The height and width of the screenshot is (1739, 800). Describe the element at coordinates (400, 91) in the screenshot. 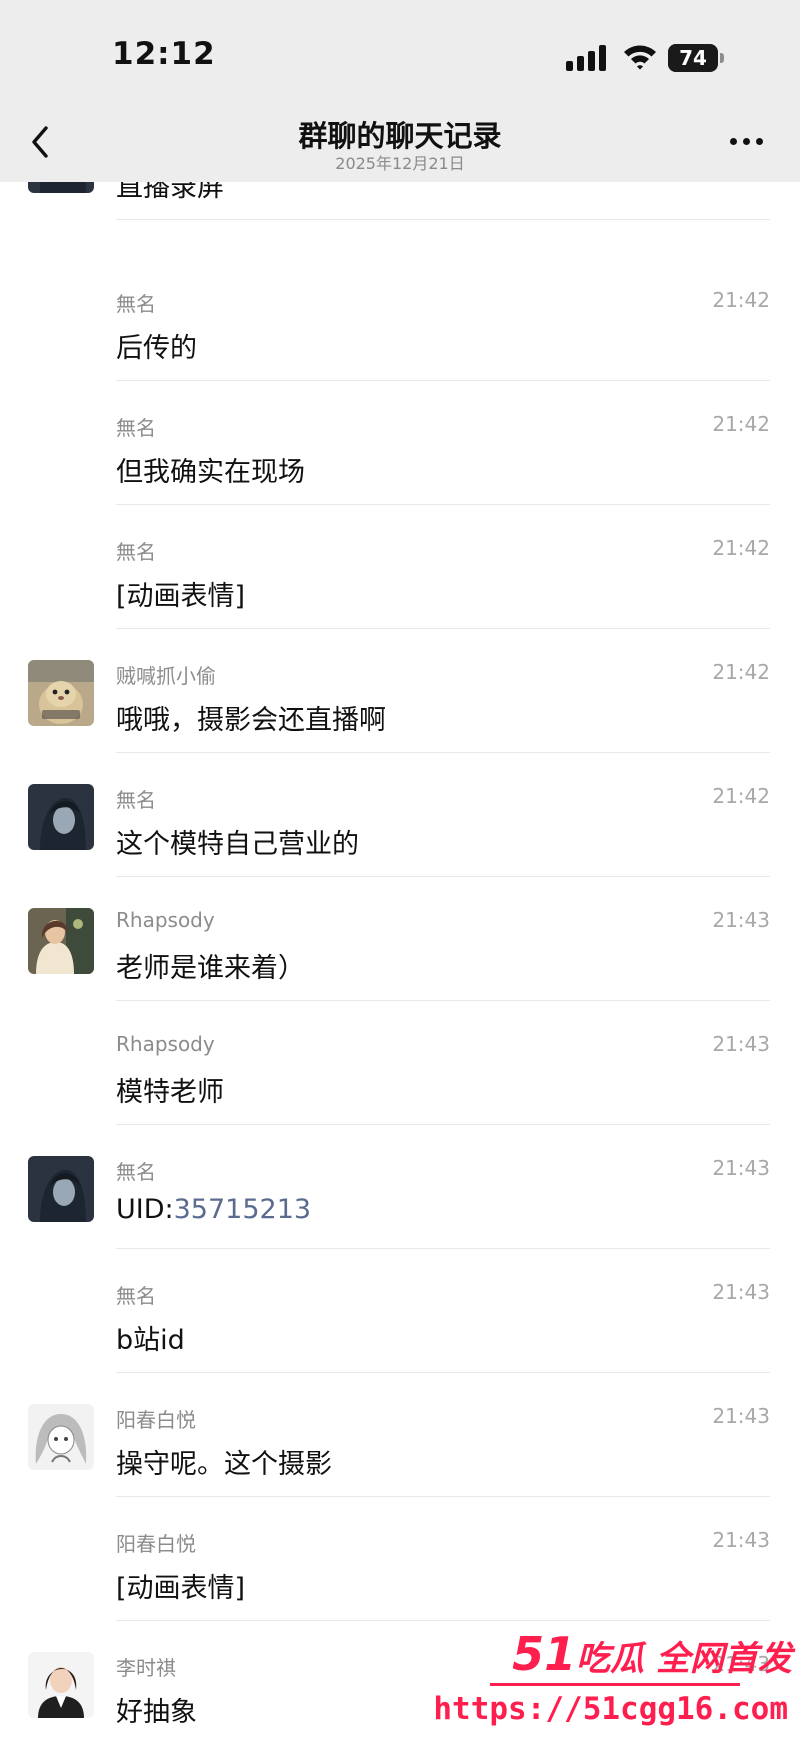

I see `top-bar: 12:12 74 群聊的聊天记录 2025年12月21日` at that location.